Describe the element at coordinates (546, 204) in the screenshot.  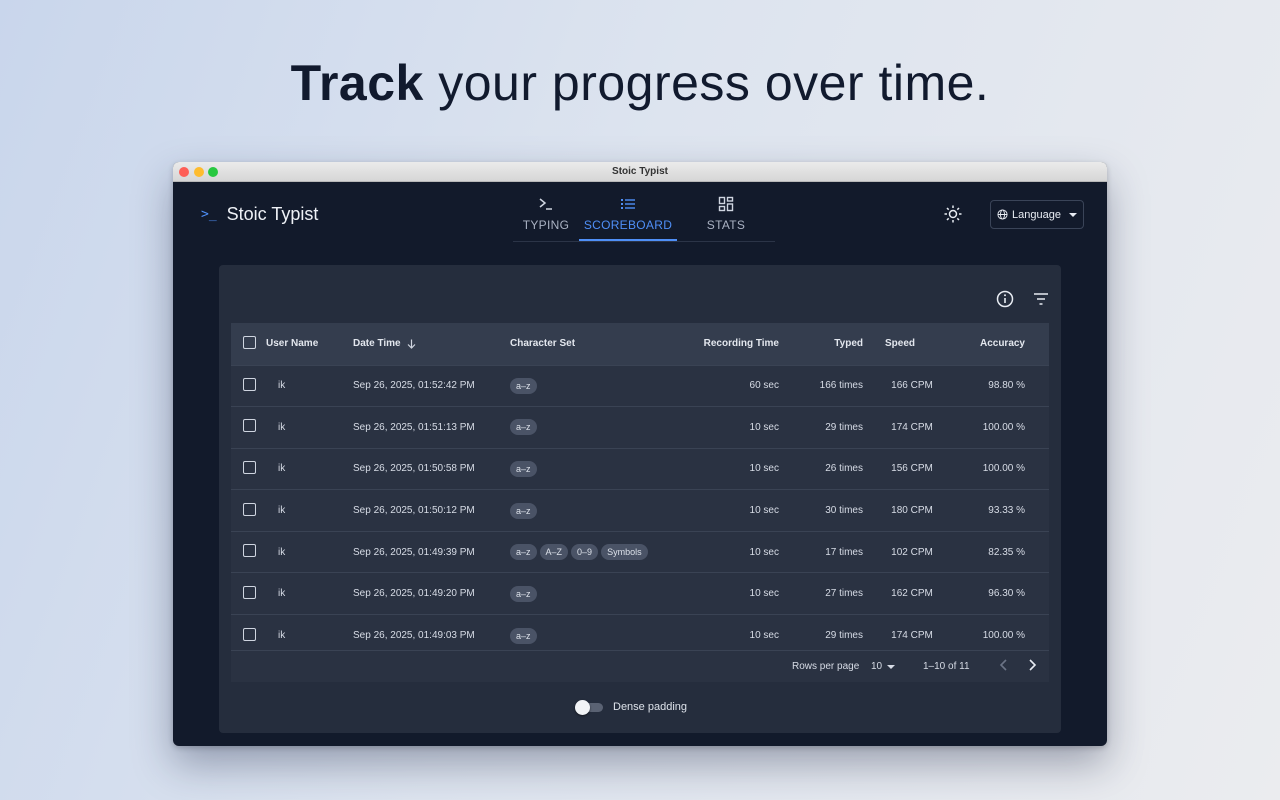
I see `terminal-icon` at that location.